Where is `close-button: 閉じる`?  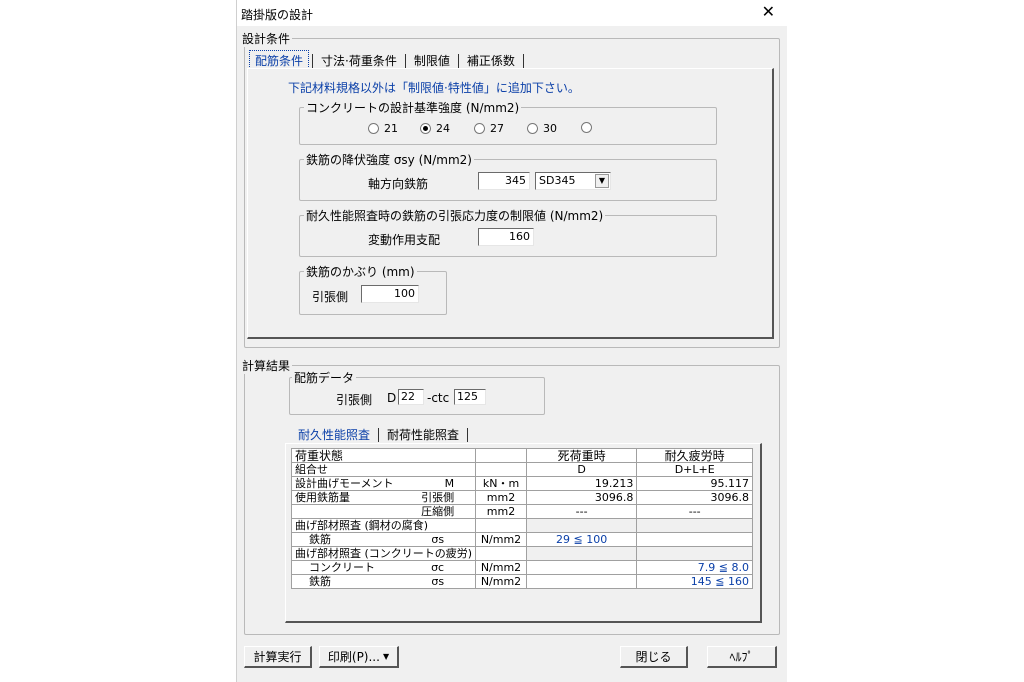 close-button: 閉じる is located at coordinates (654, 657).